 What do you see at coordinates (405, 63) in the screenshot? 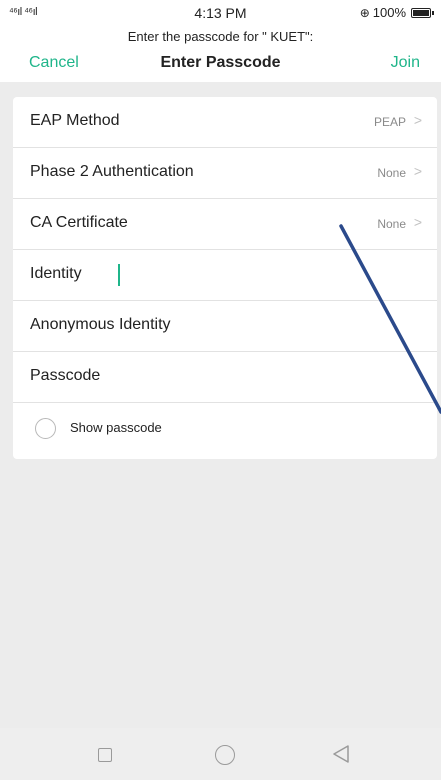
I see `join-button: Join` at bounding box center [405, 63].